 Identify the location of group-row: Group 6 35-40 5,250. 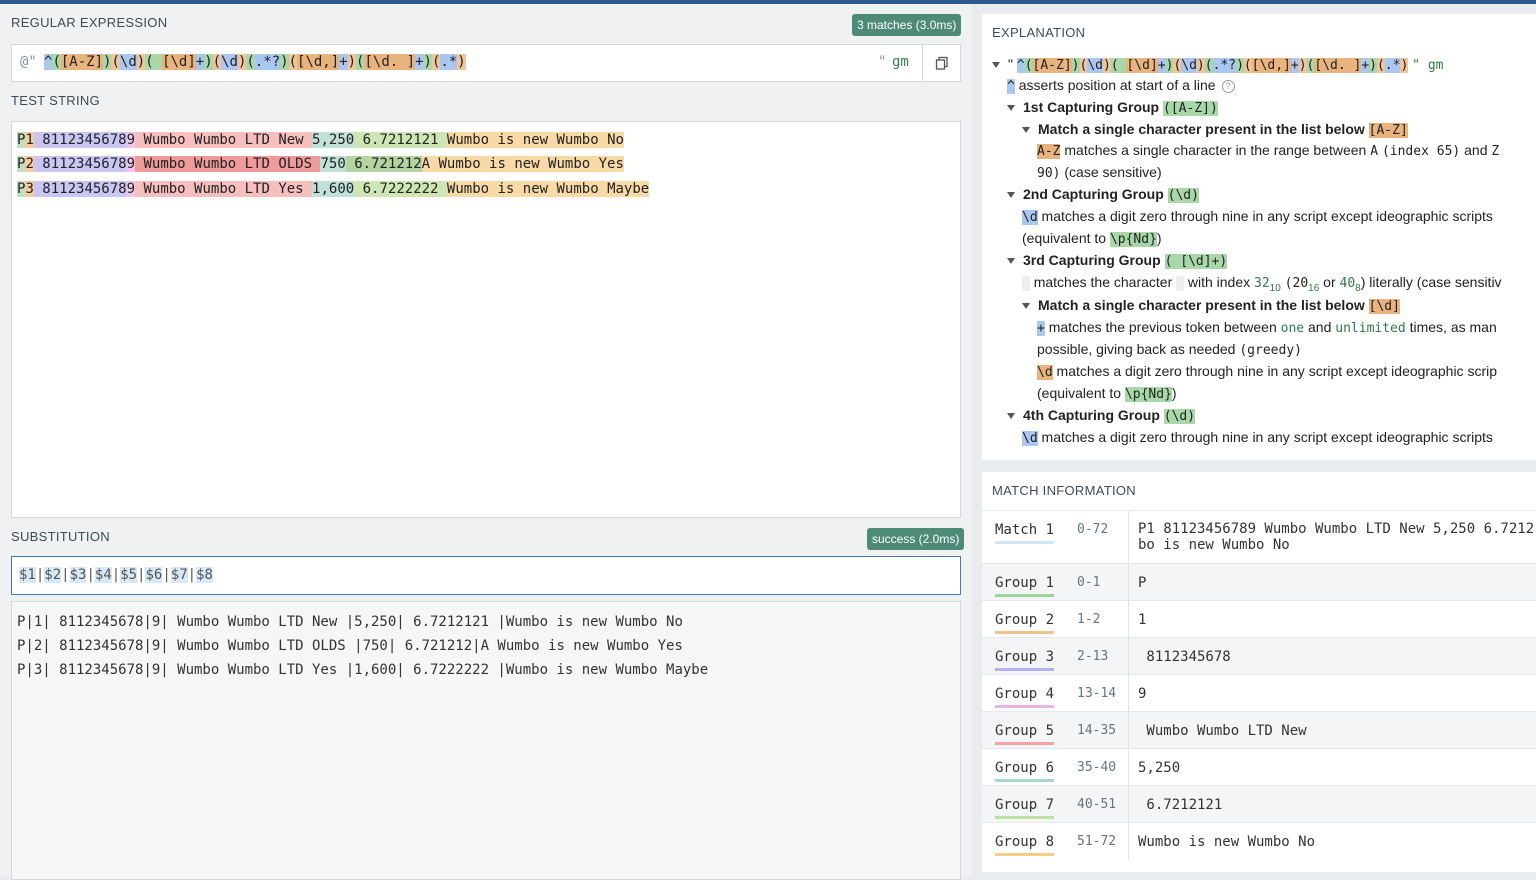
(1259, 767).